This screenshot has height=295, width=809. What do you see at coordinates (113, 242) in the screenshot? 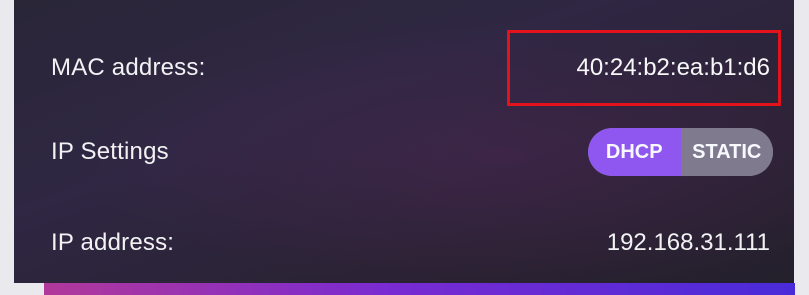
I see `ip-address-label: IP address:` at bounding box center [113, 242].